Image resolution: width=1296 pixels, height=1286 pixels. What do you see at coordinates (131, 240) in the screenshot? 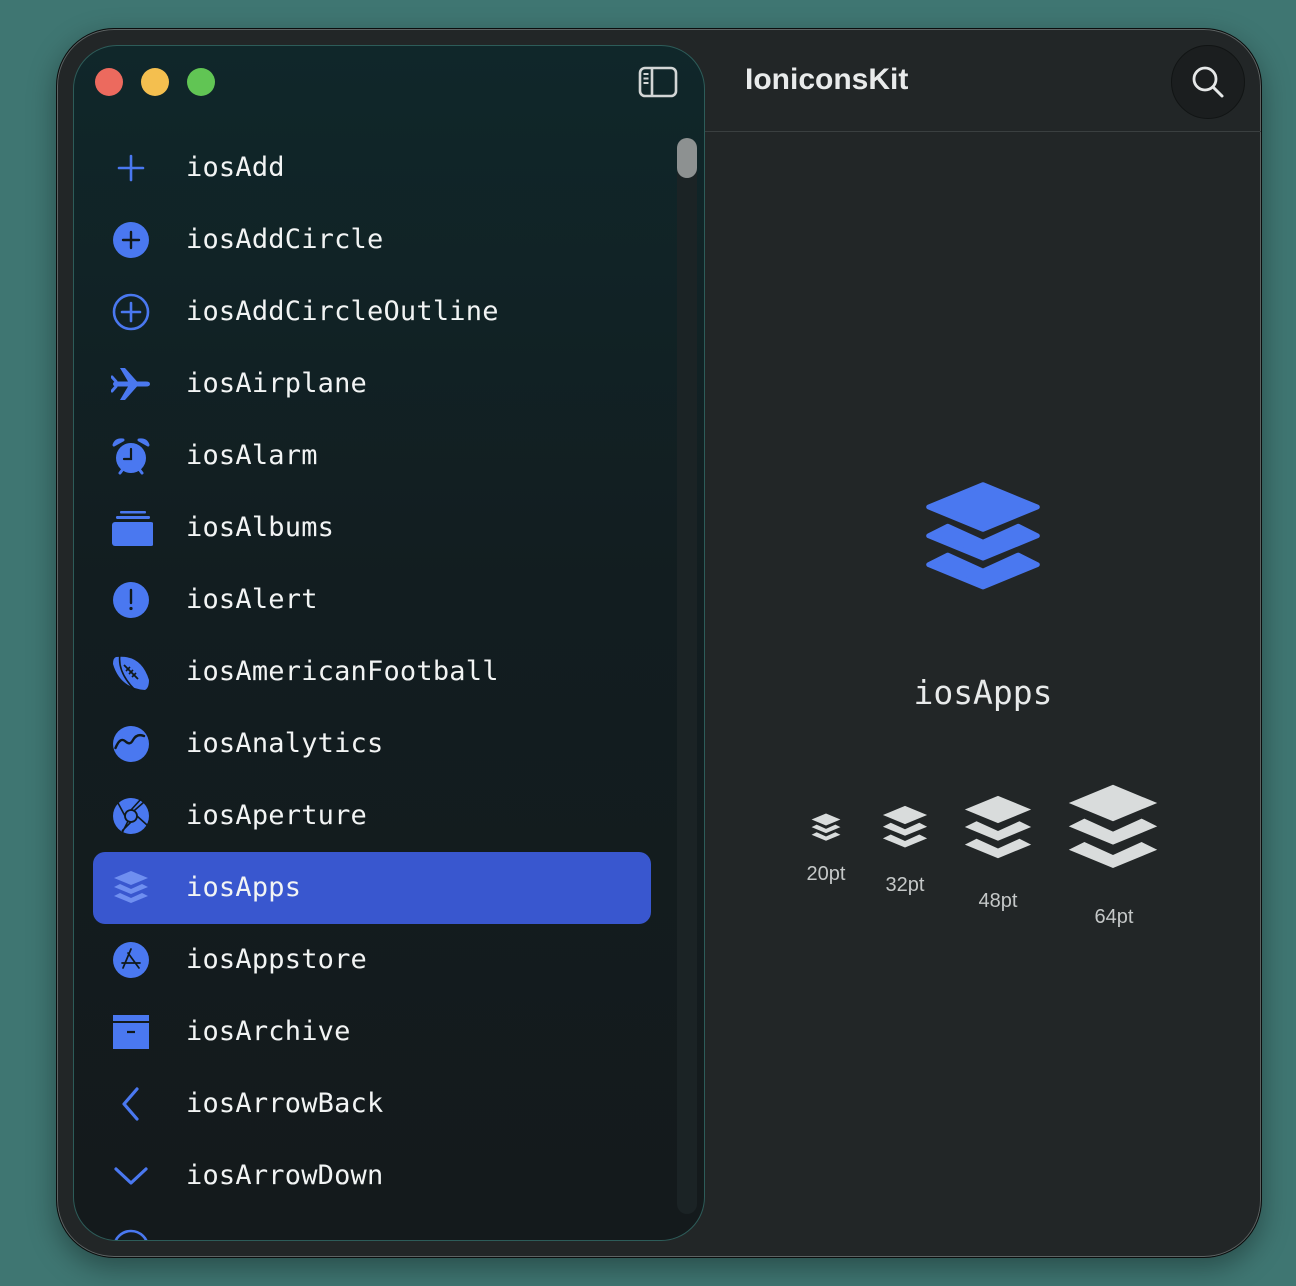
I see `add-circle-icon` at bounding box center [131, 240].